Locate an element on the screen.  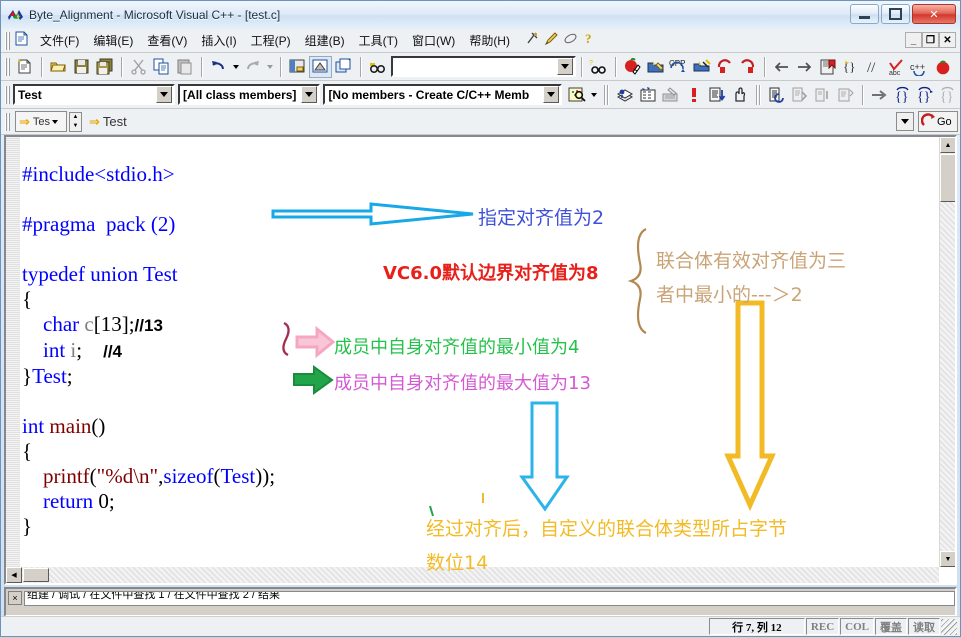
horizontal-scroll-thumb is located at coordinates (36, 575).